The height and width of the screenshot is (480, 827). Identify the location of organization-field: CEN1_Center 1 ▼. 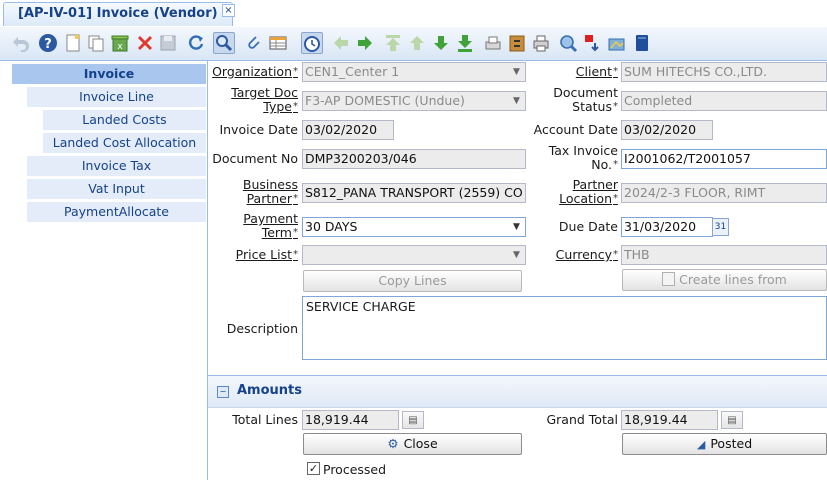
(414, 72).